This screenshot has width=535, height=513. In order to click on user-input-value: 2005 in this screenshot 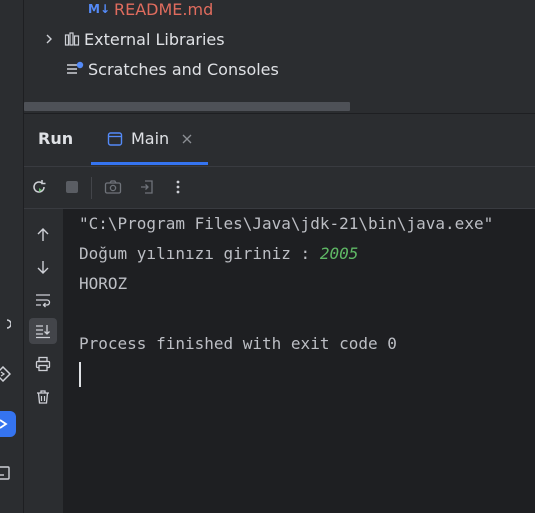, I will do `click(339, 253)`.